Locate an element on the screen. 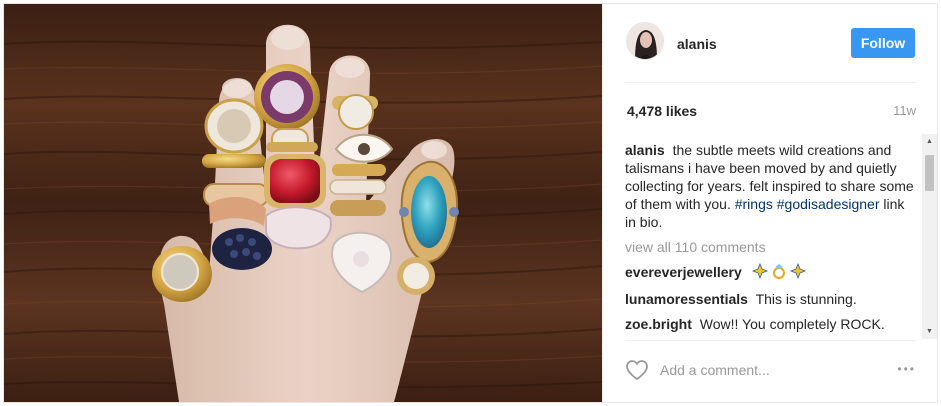  comment-item: zoe.bright Wow!! You completely ROCK. is located at coordinates (770, 324).